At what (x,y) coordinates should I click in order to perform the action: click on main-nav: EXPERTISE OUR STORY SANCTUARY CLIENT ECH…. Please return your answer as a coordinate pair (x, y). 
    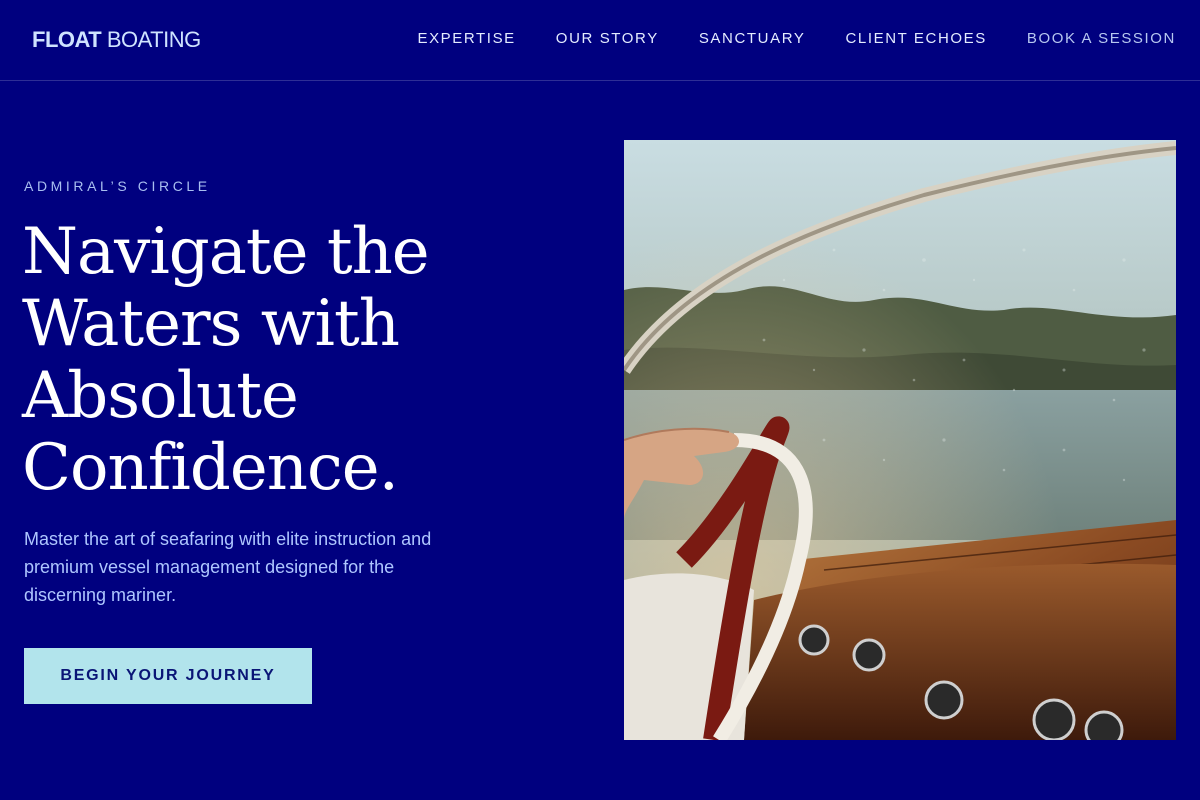
    Looking at the image, I should click on (796, 39).